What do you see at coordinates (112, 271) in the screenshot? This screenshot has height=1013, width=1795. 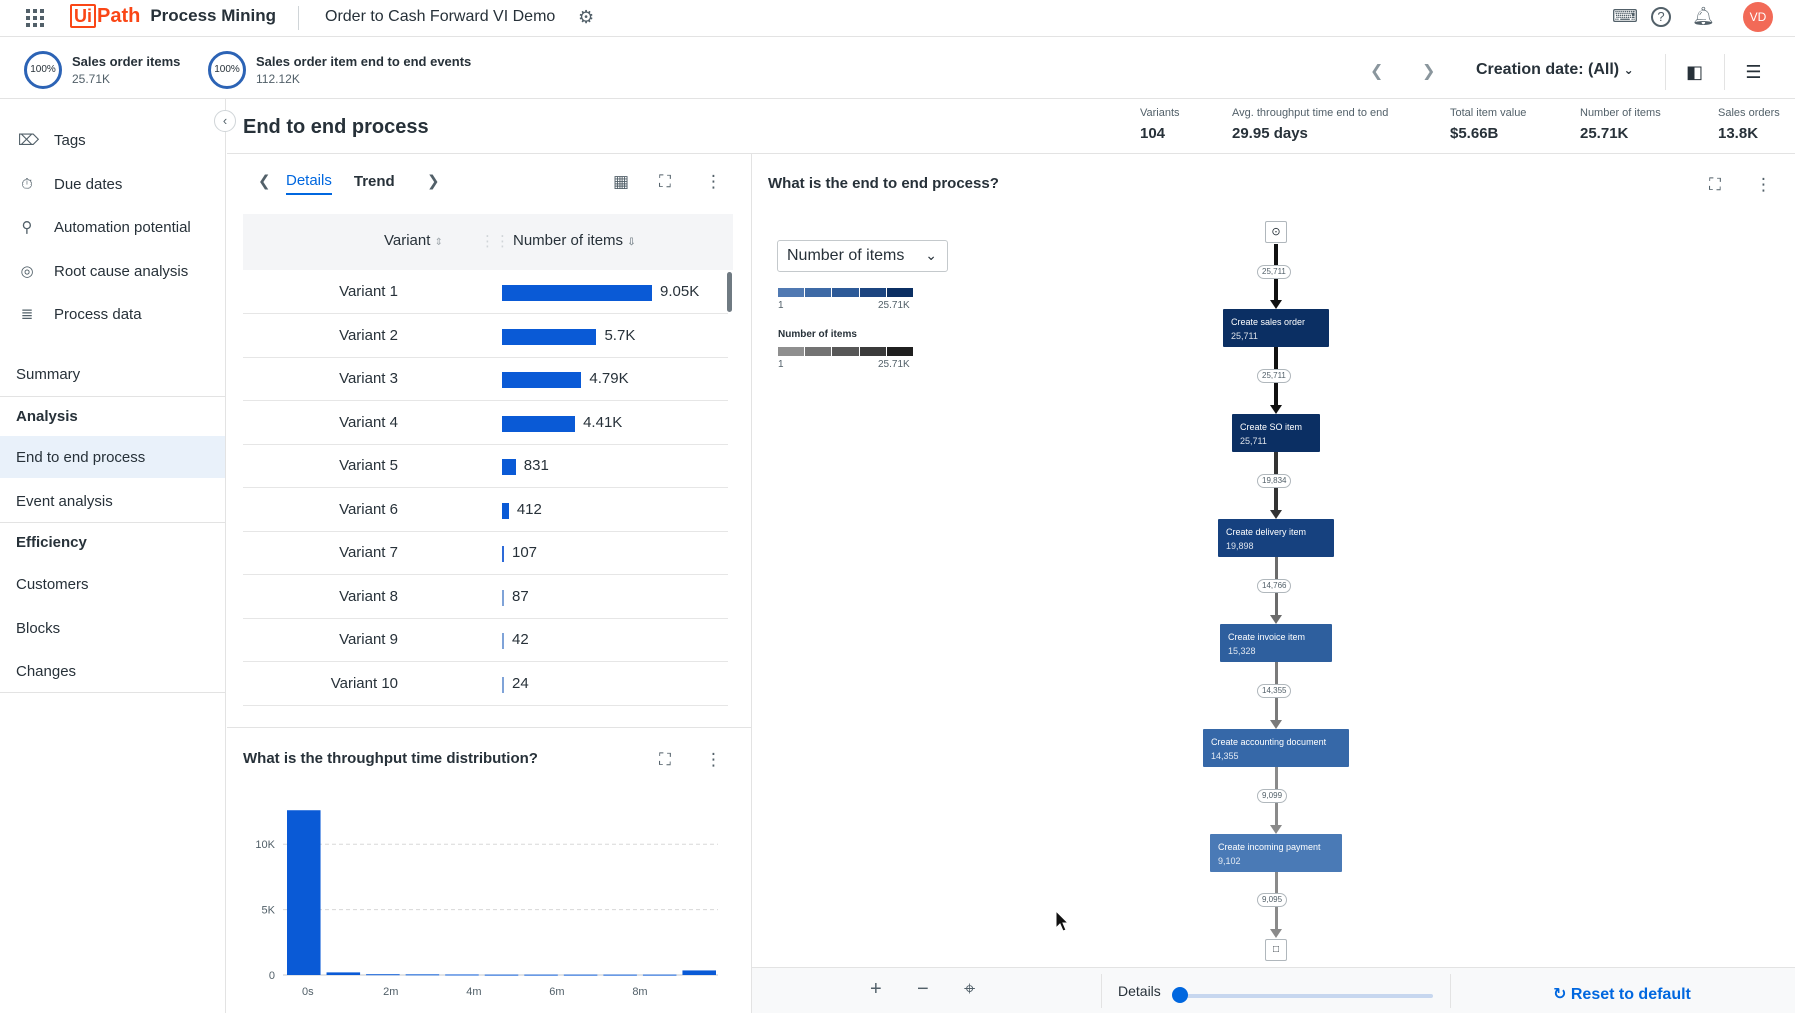 I see `sidebar-item-root-cause-analysis: ◎ Root cause analysis` at bounding box center [112, 271].